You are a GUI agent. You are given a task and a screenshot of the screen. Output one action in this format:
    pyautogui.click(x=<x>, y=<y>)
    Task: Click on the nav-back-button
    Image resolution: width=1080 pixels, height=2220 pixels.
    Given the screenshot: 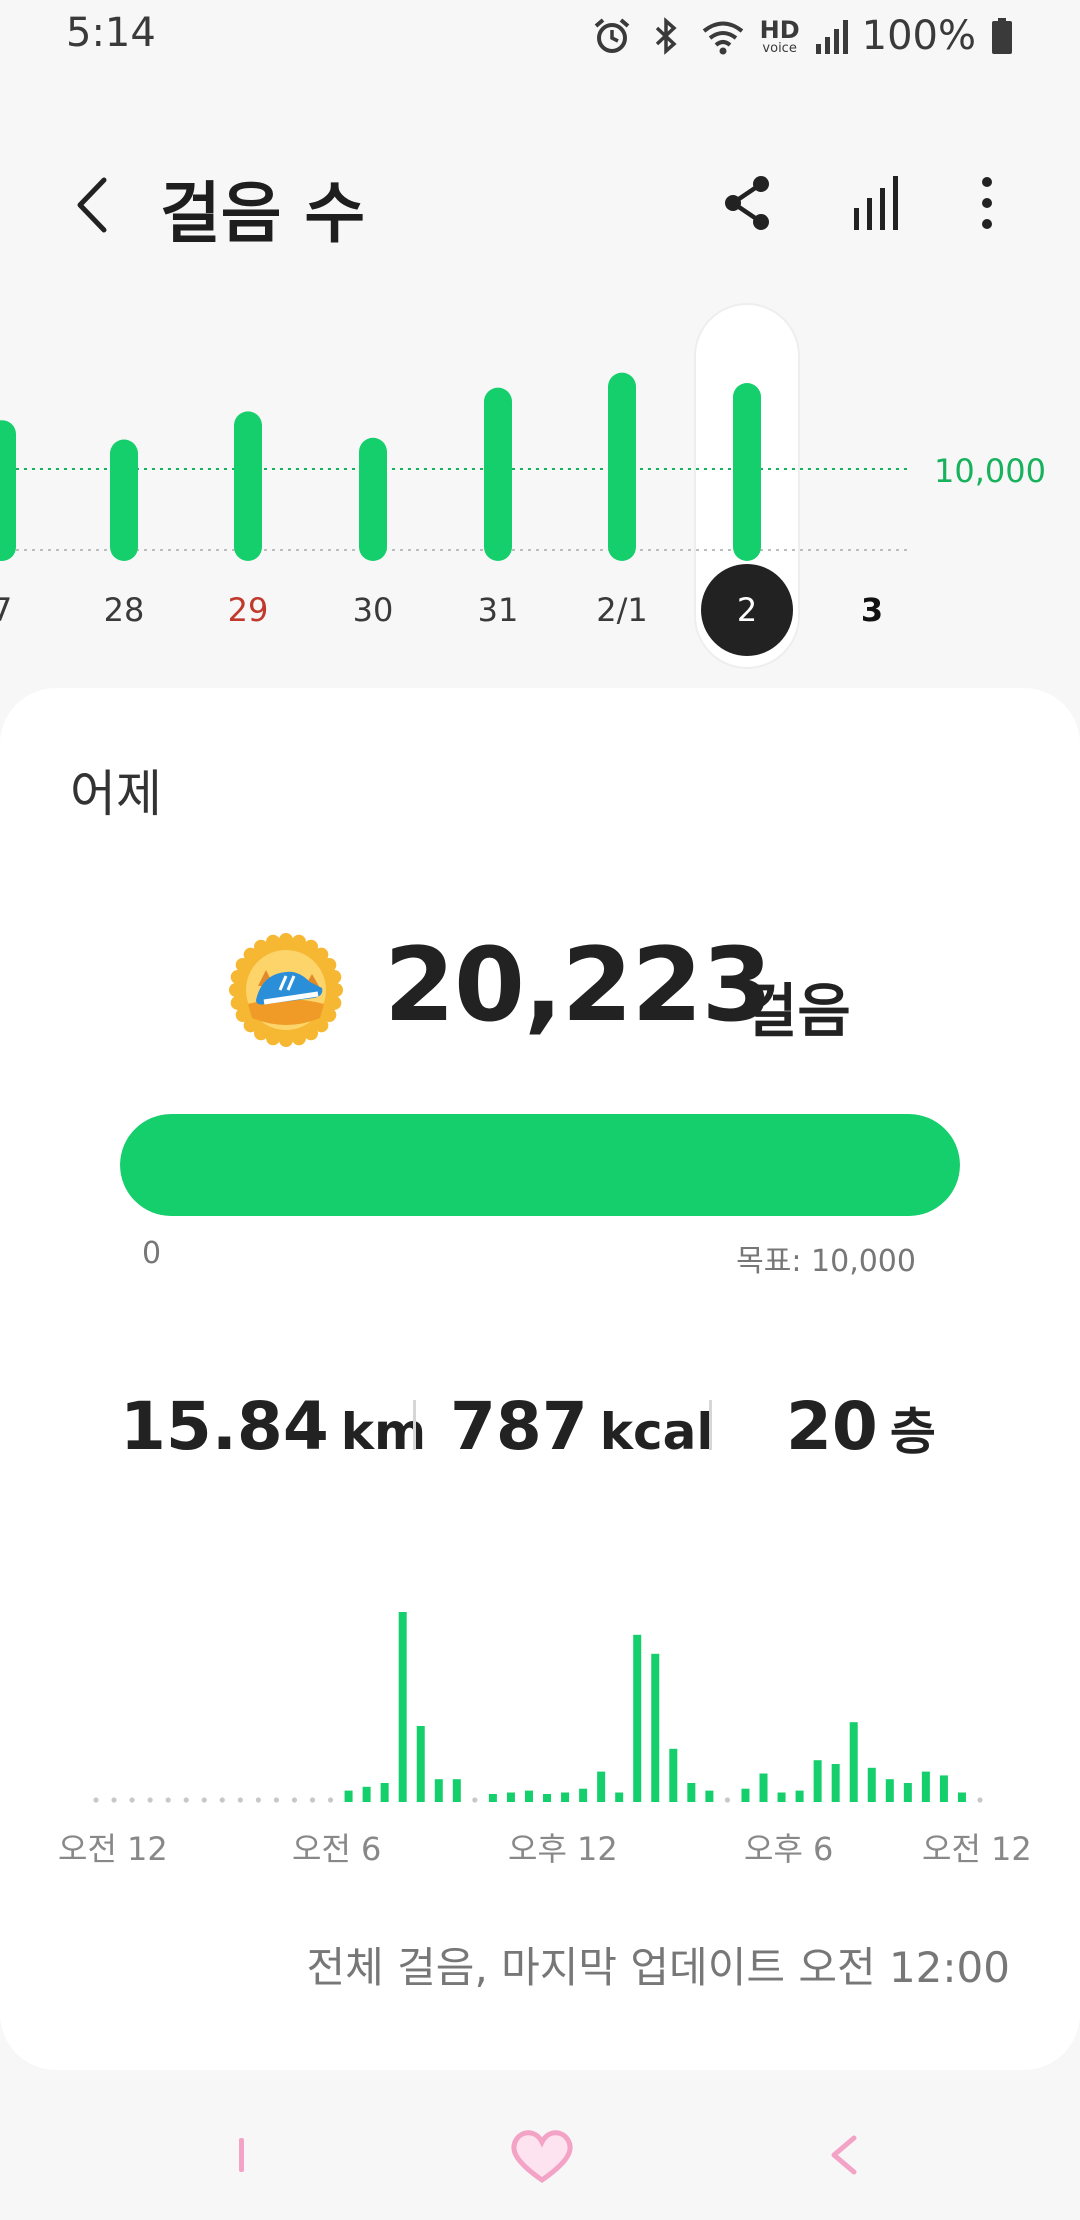 What is the action you would take?
    pyautogui.click(x=842, y=2155)
    